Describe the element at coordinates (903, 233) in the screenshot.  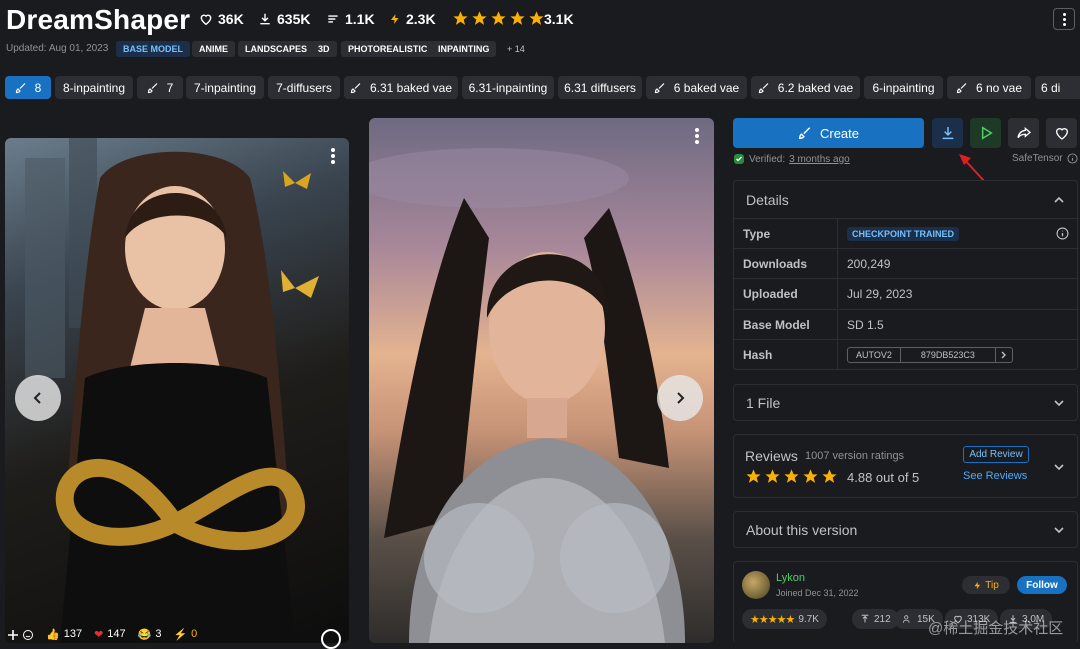
I see `type-badge: CHECKPOINT TRAINED` at that location.